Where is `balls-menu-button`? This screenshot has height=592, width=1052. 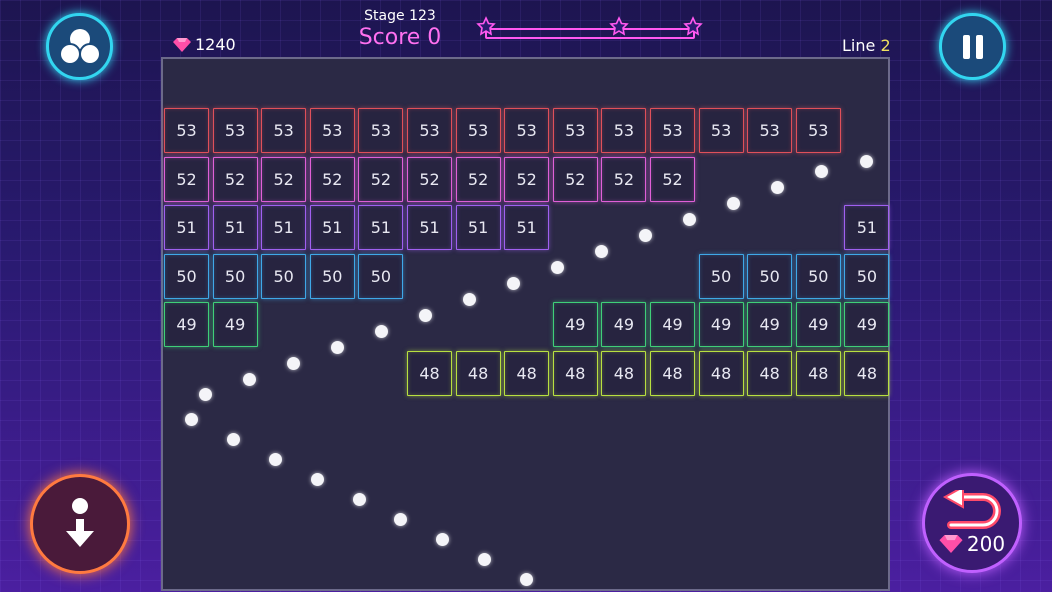
balls-menu-button is located at coordinates (79, 46).